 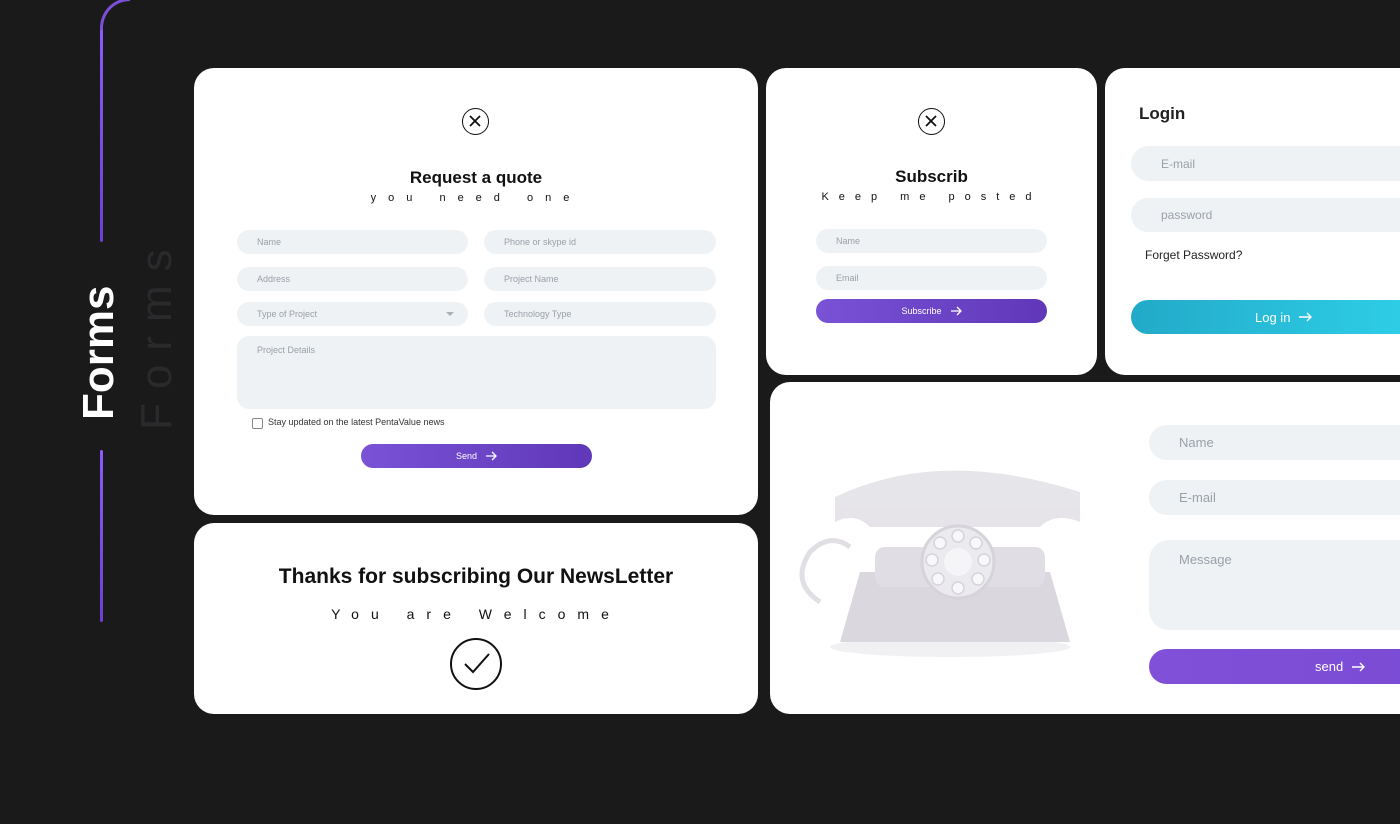 I want to click on technology-type-field: Technology Type, so click(x=600, y=314).